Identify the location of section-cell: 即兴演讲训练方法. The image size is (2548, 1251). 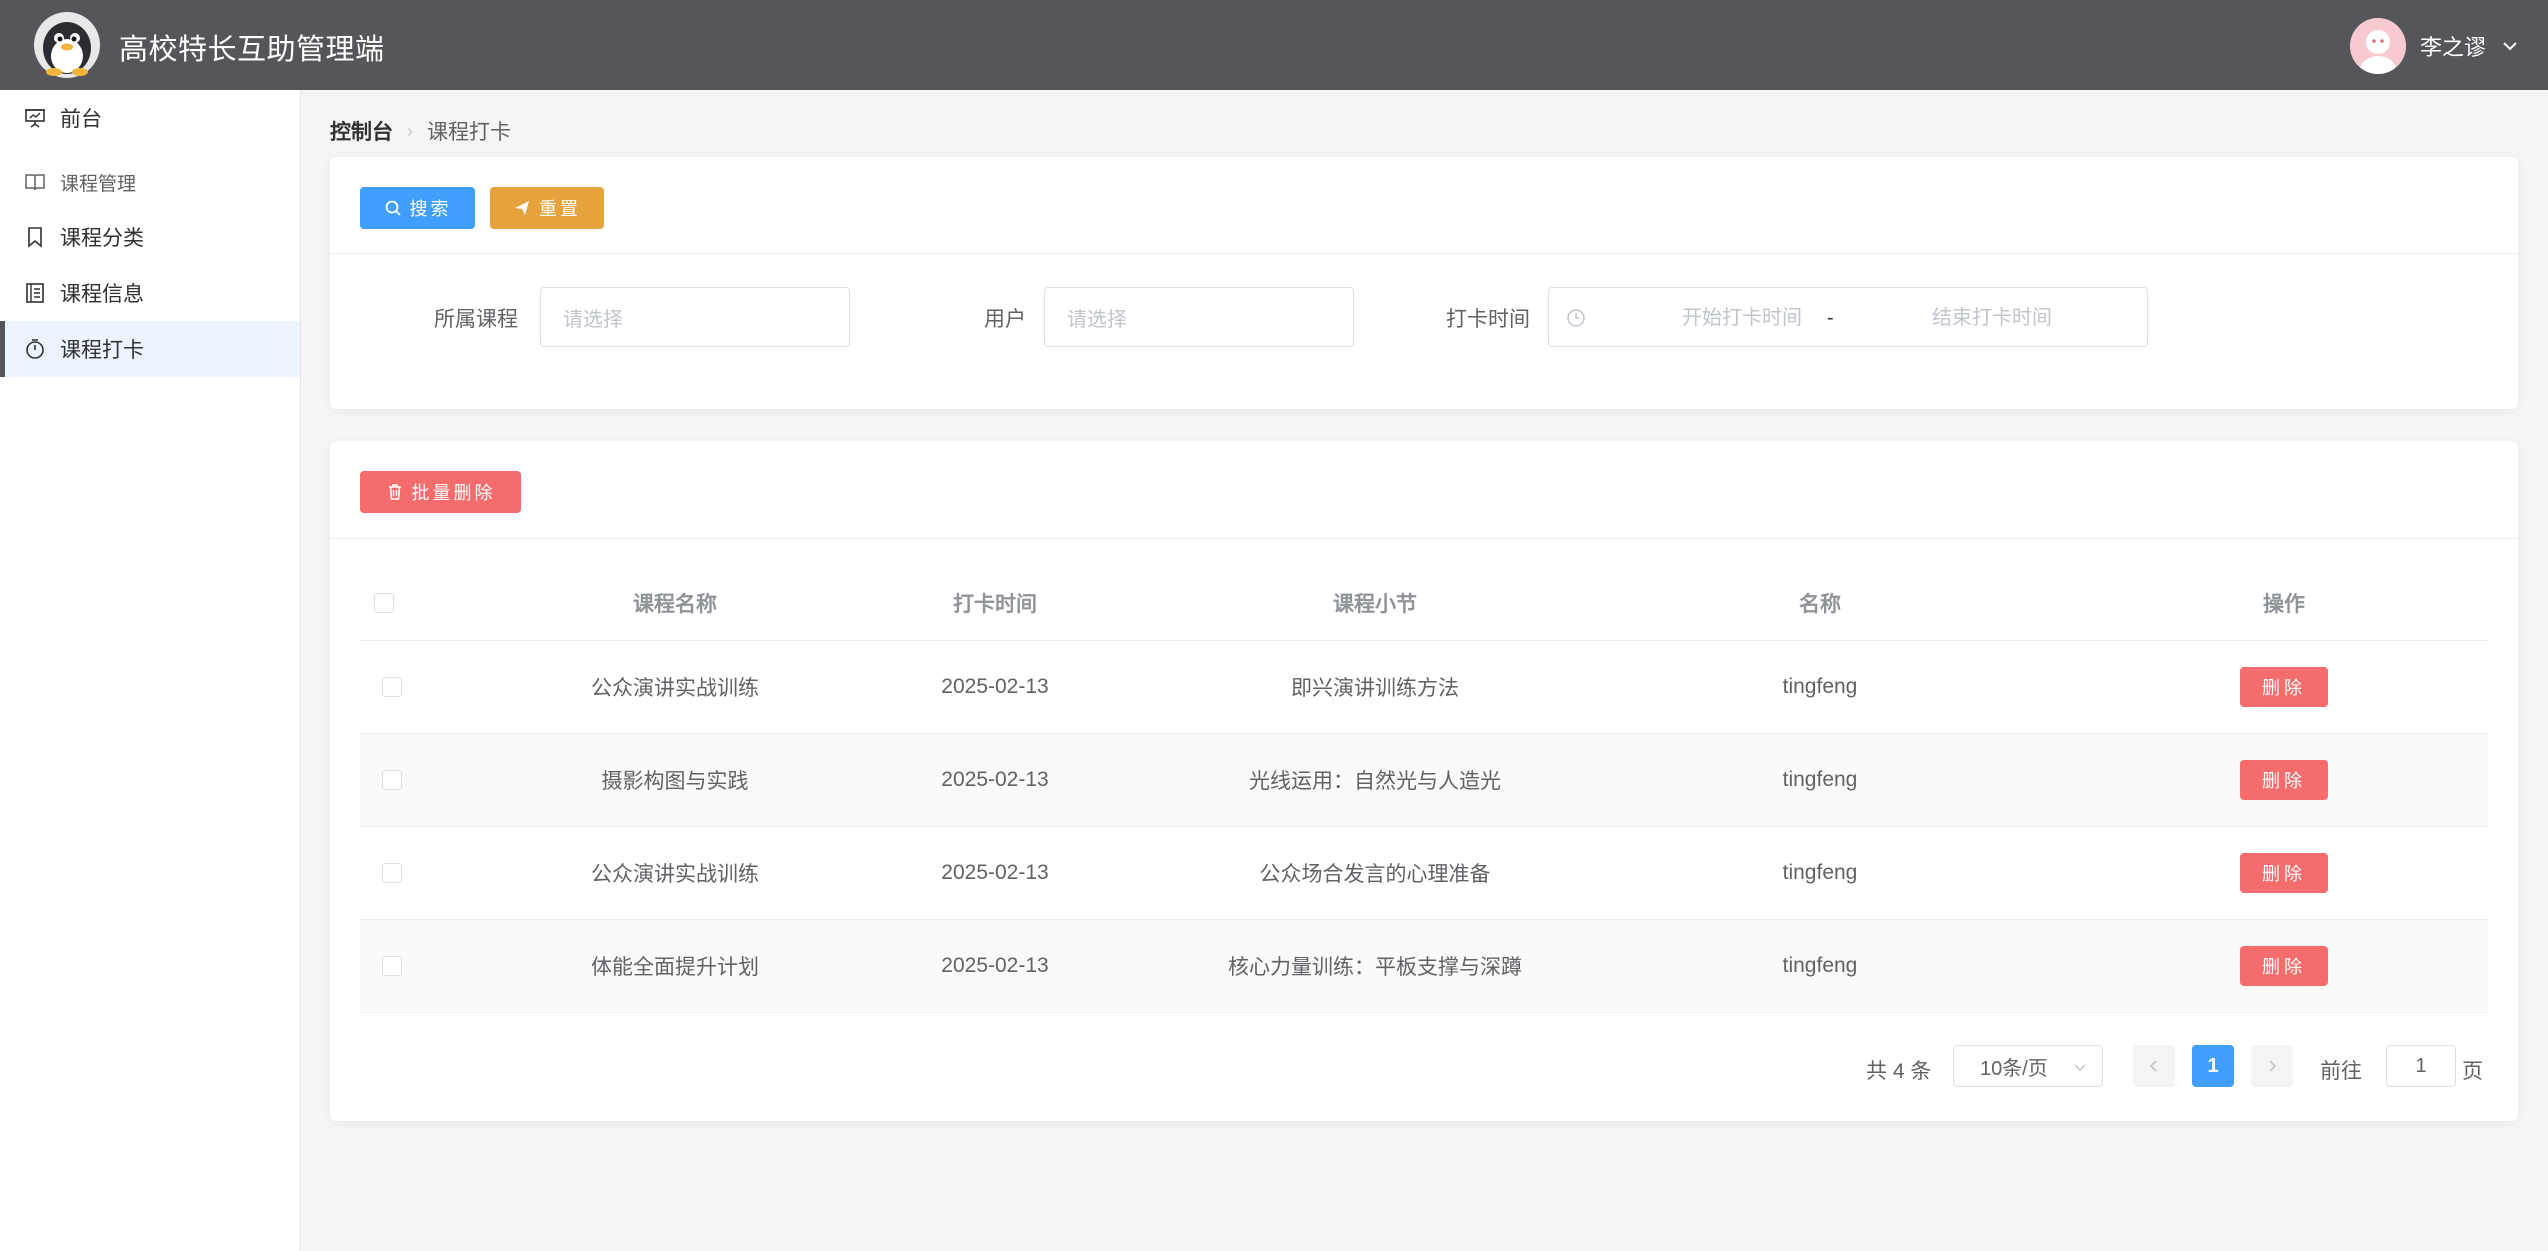
(1375, 688).